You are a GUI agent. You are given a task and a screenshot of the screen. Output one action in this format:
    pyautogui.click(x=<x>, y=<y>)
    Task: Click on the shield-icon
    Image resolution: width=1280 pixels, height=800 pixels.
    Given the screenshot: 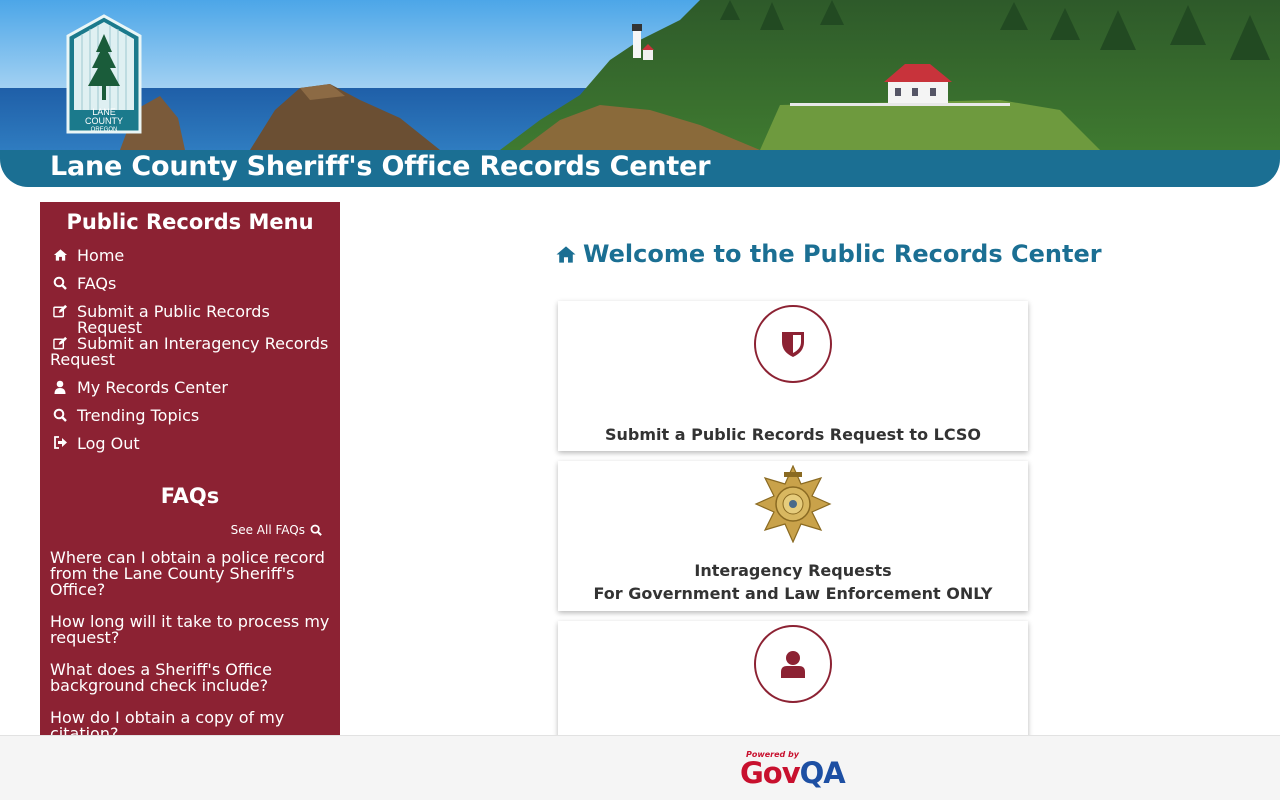 What is the action you would take?
    pyautogui.click(x=793, y=344)
    